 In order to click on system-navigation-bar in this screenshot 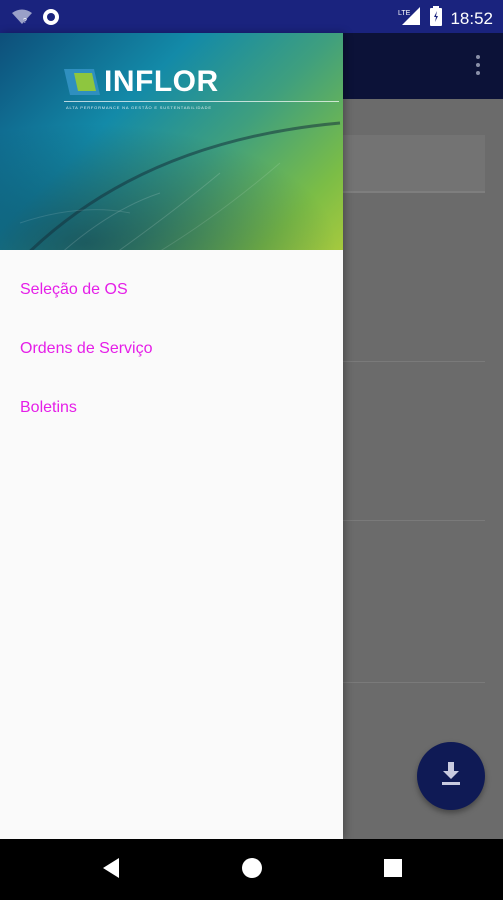, I will do `click(251, 869)`.